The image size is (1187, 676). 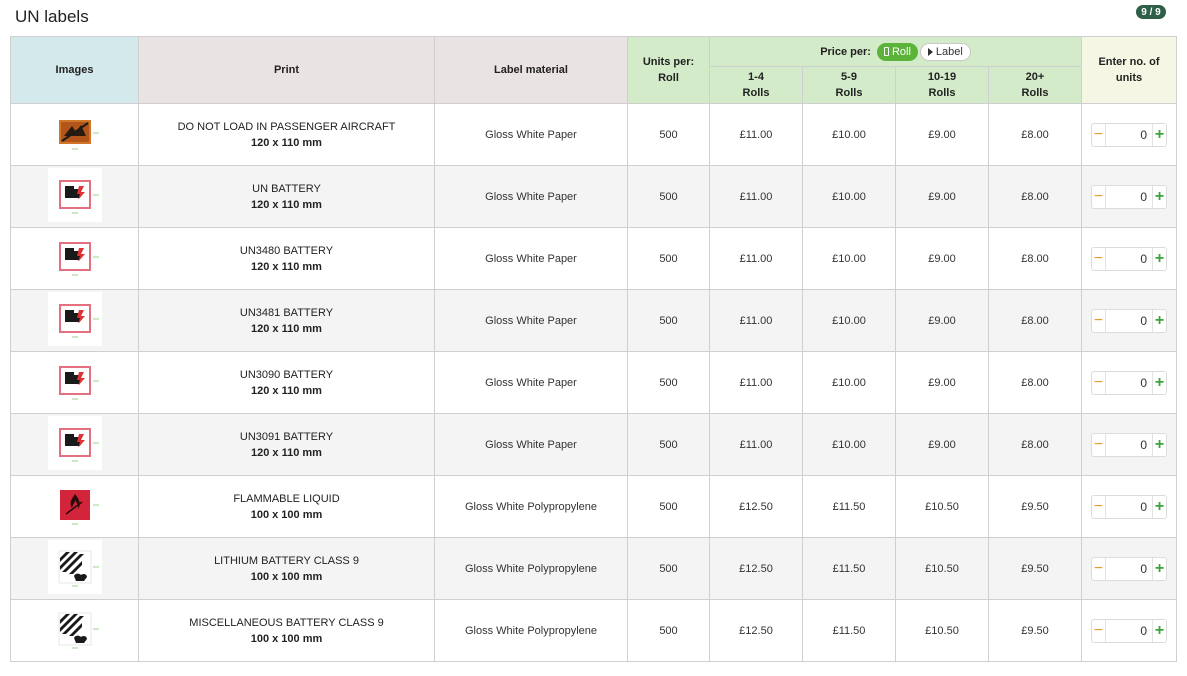 I want to click on product-size: 100 x 100 mm, so click(x=286, y=514).